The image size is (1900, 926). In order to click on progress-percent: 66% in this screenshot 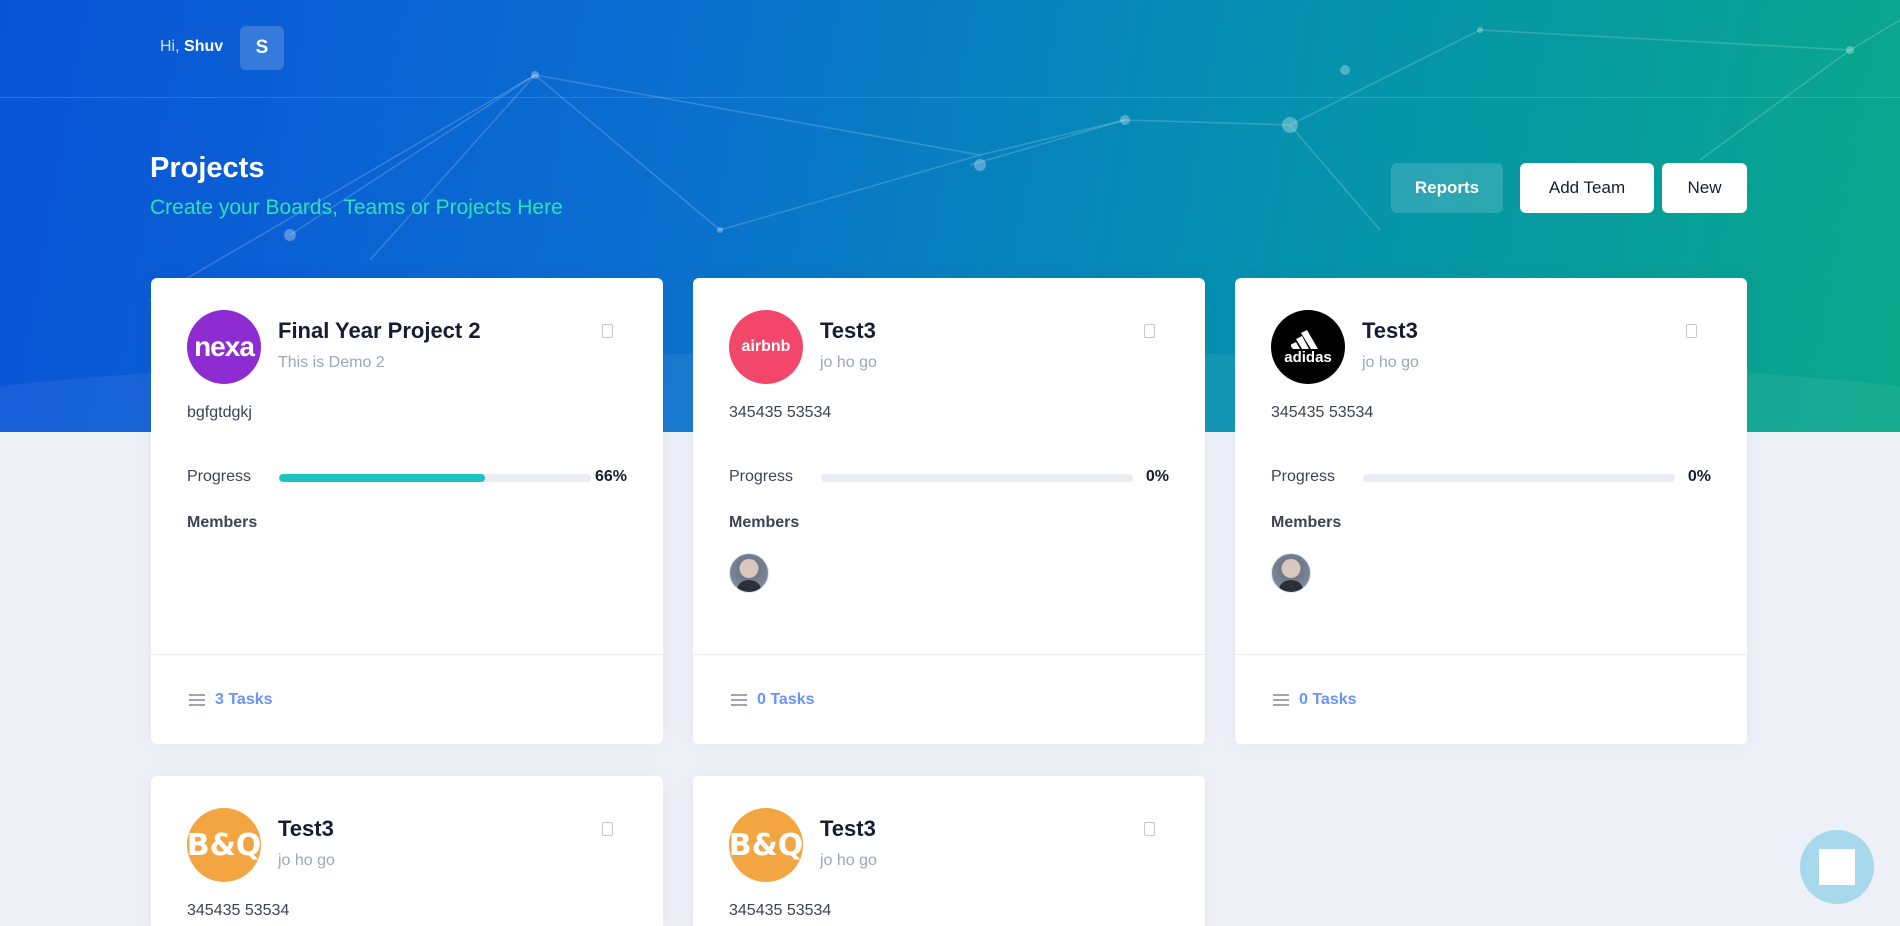, I will do `click(610, 476)`.